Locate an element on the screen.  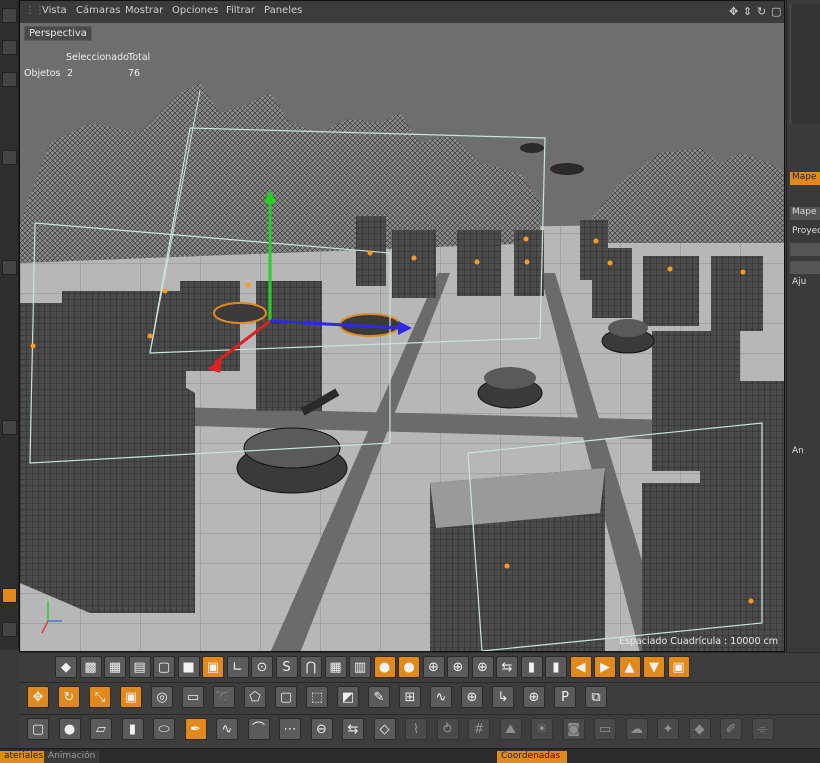
plane-button: ▱ is located at coordinates (101, 729).